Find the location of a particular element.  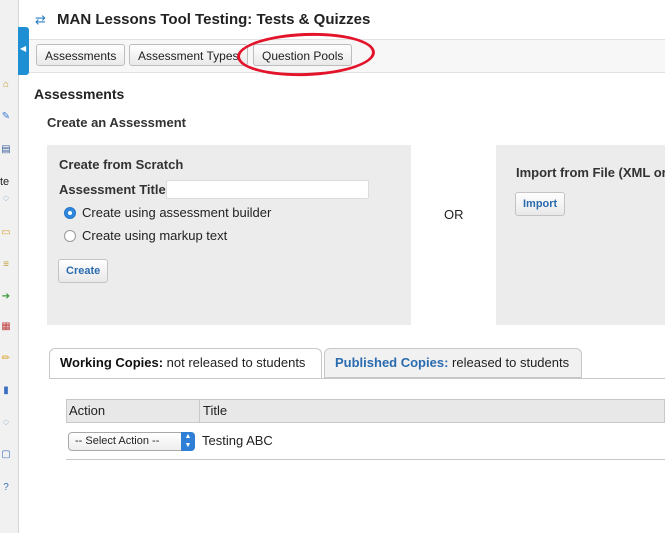

create-subheading: Create an Assessment is located at coordinates (116, 122).